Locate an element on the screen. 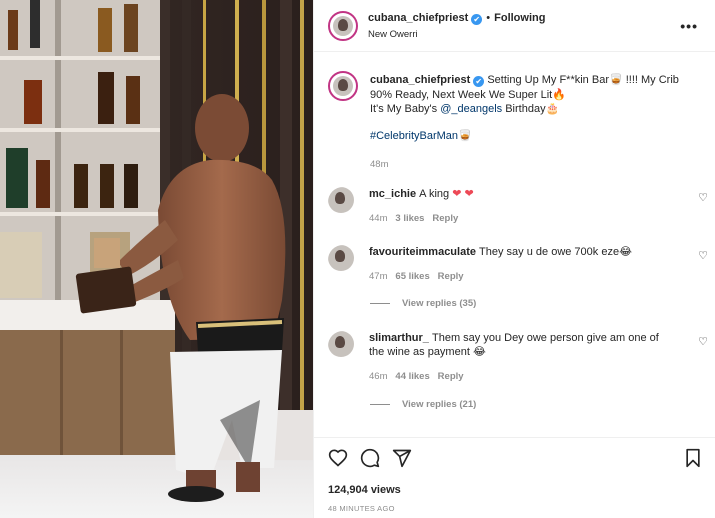 The image size is (715, 518). bookmark-icon is located at coordinates (693, 458).